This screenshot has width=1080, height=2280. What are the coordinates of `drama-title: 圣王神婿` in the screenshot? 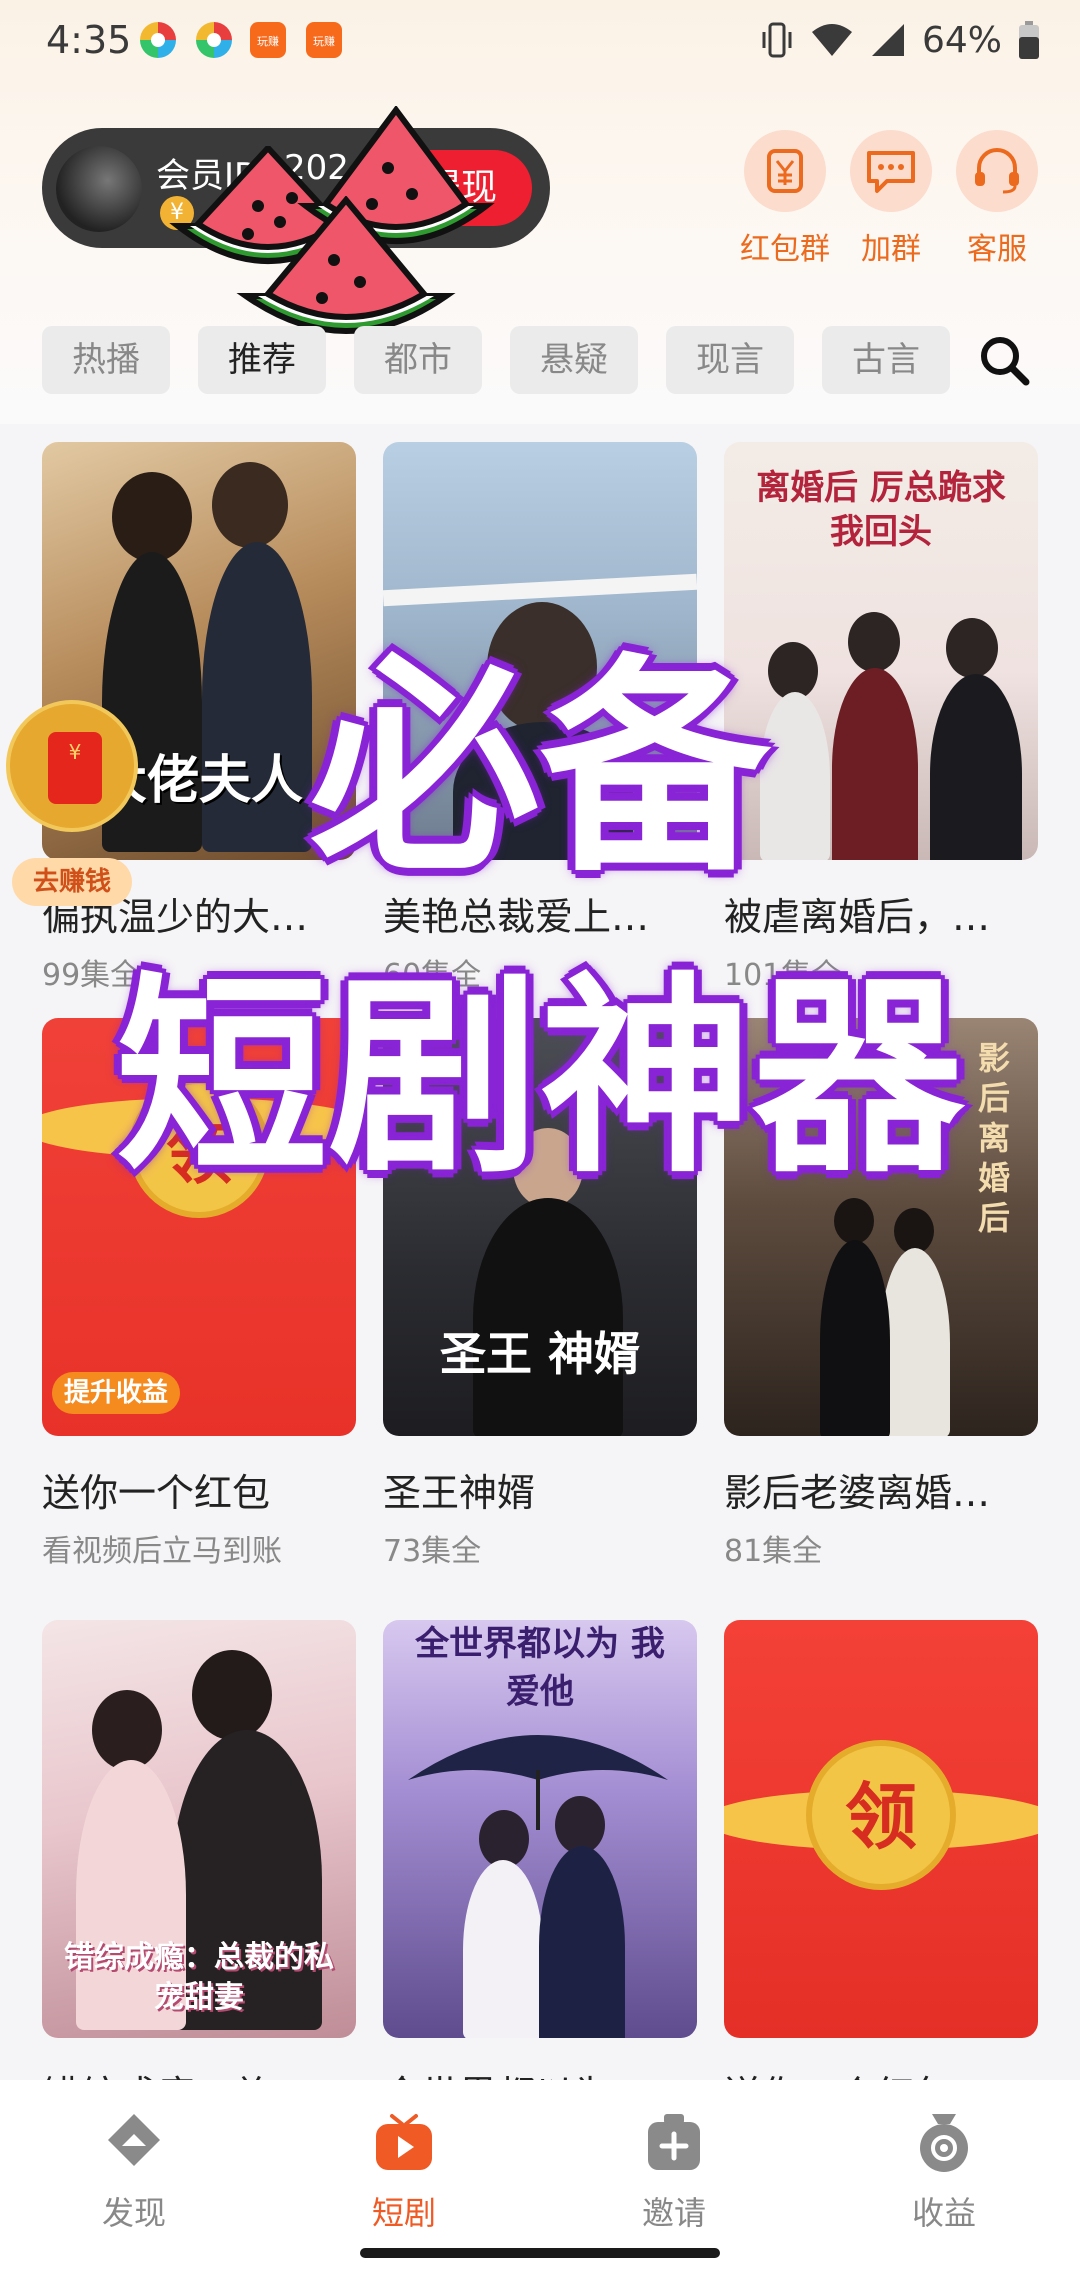 It's located at (459, 1493).